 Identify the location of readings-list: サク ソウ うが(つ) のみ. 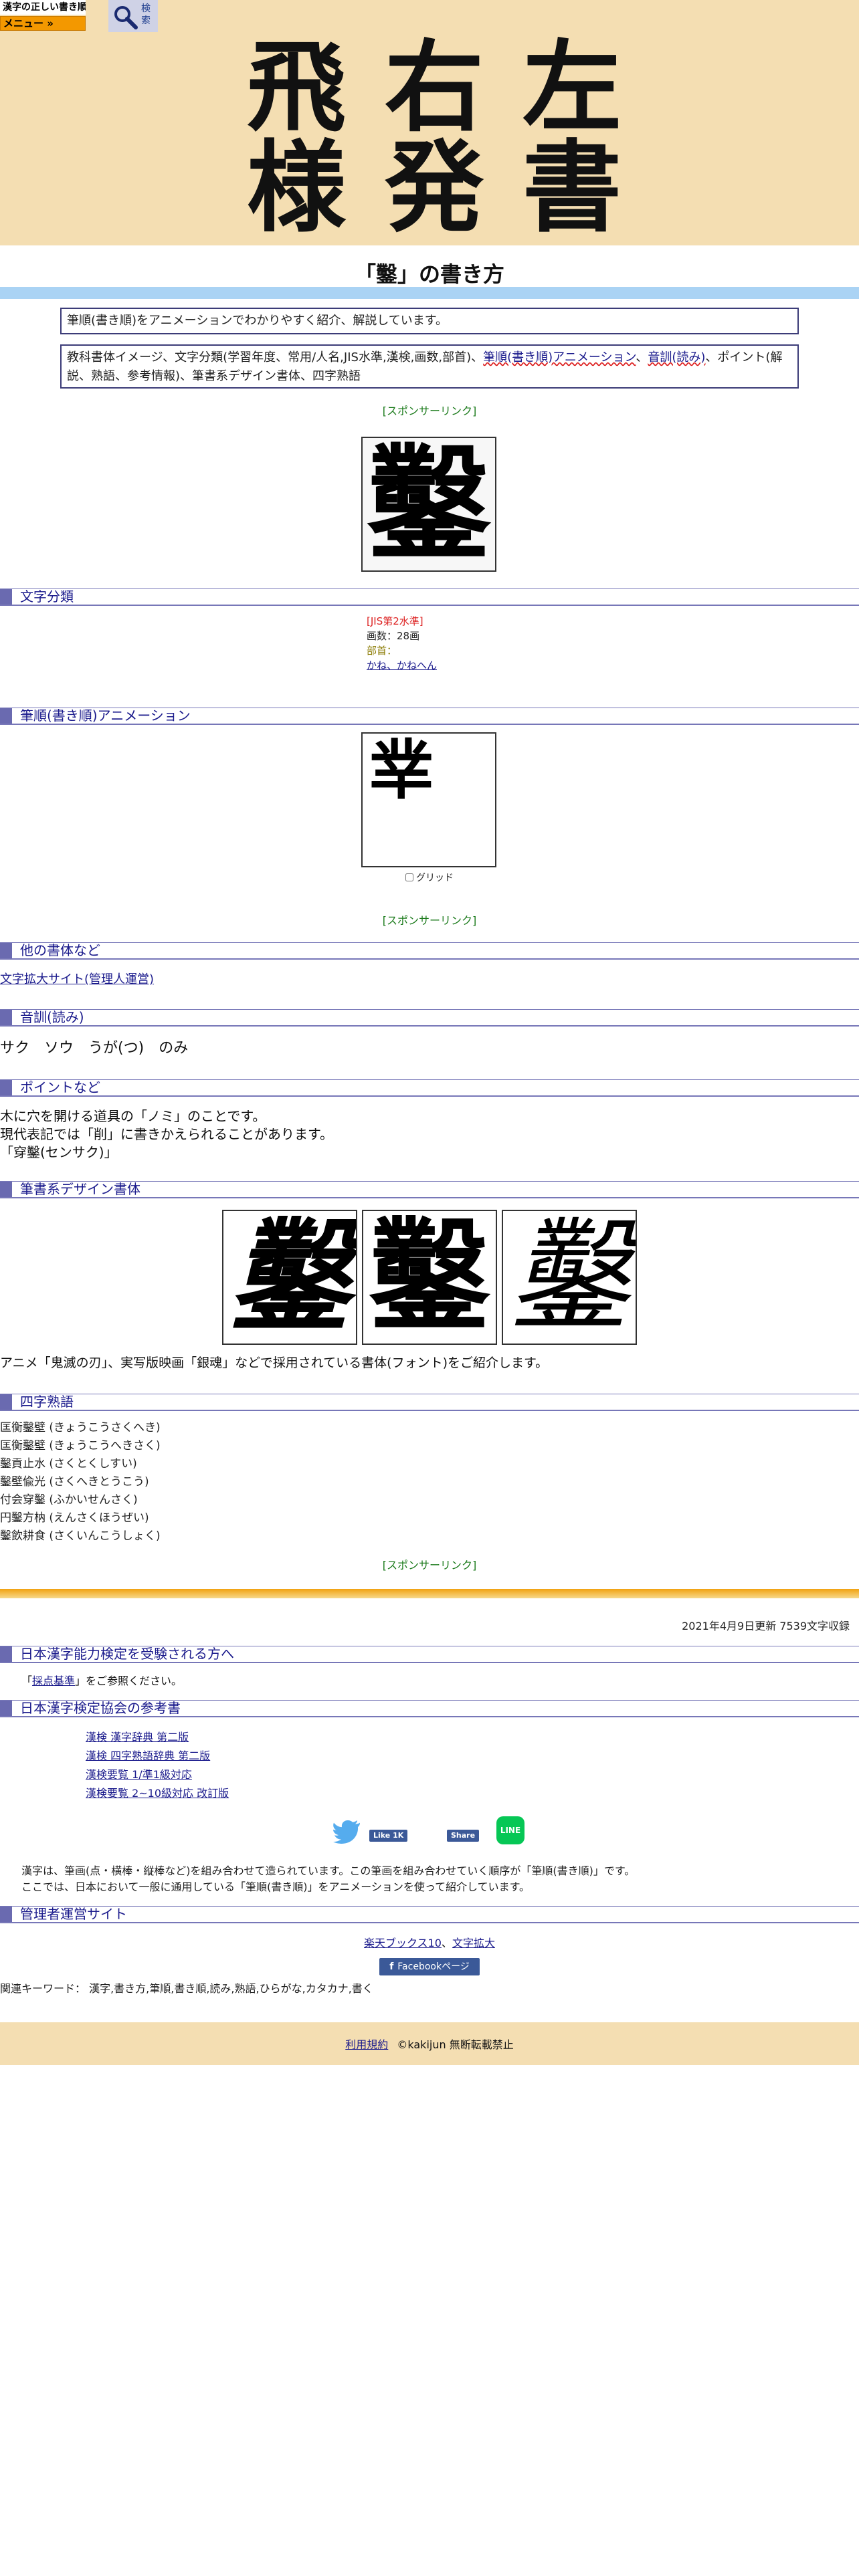
(102, 1048).